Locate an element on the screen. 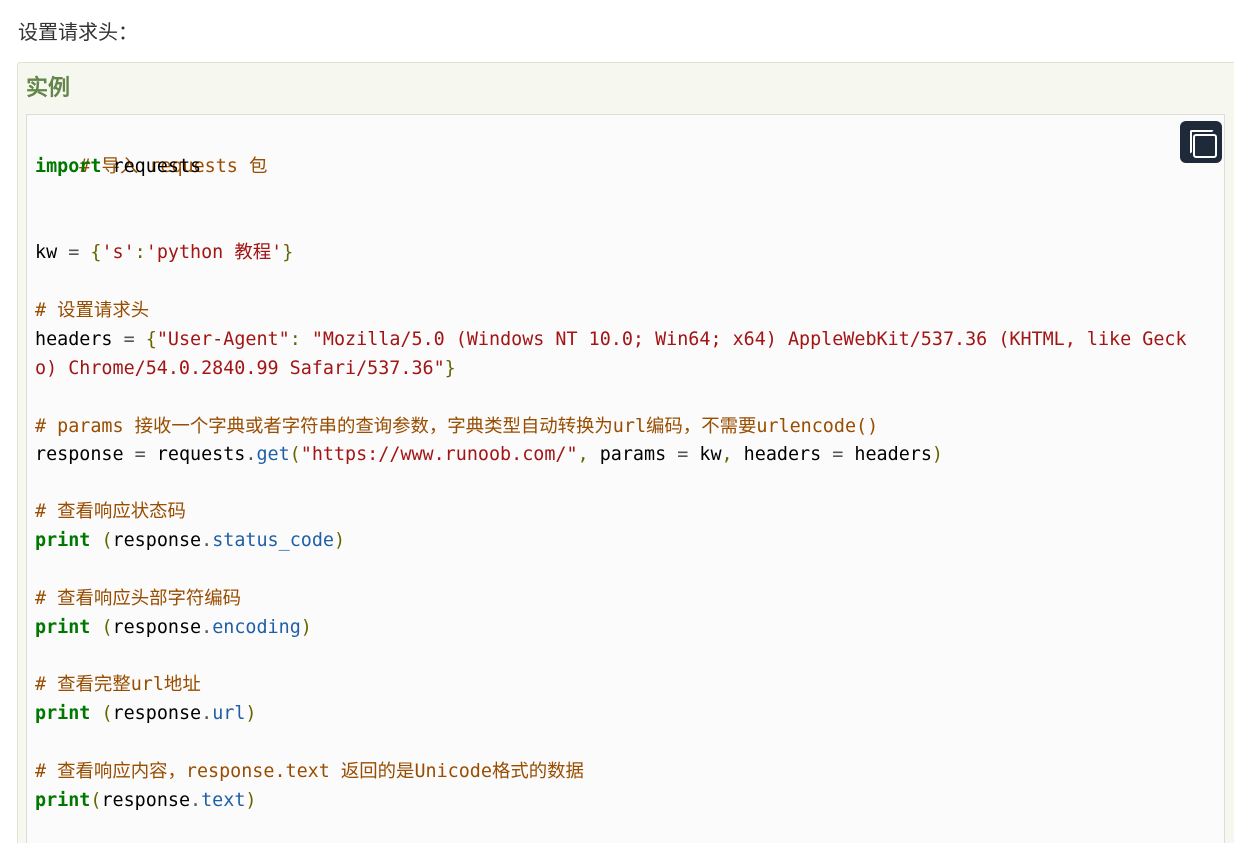 The width and height of the screenshot is (1234, 843). code-keyword-import: import is located at coordinates (68, 166).